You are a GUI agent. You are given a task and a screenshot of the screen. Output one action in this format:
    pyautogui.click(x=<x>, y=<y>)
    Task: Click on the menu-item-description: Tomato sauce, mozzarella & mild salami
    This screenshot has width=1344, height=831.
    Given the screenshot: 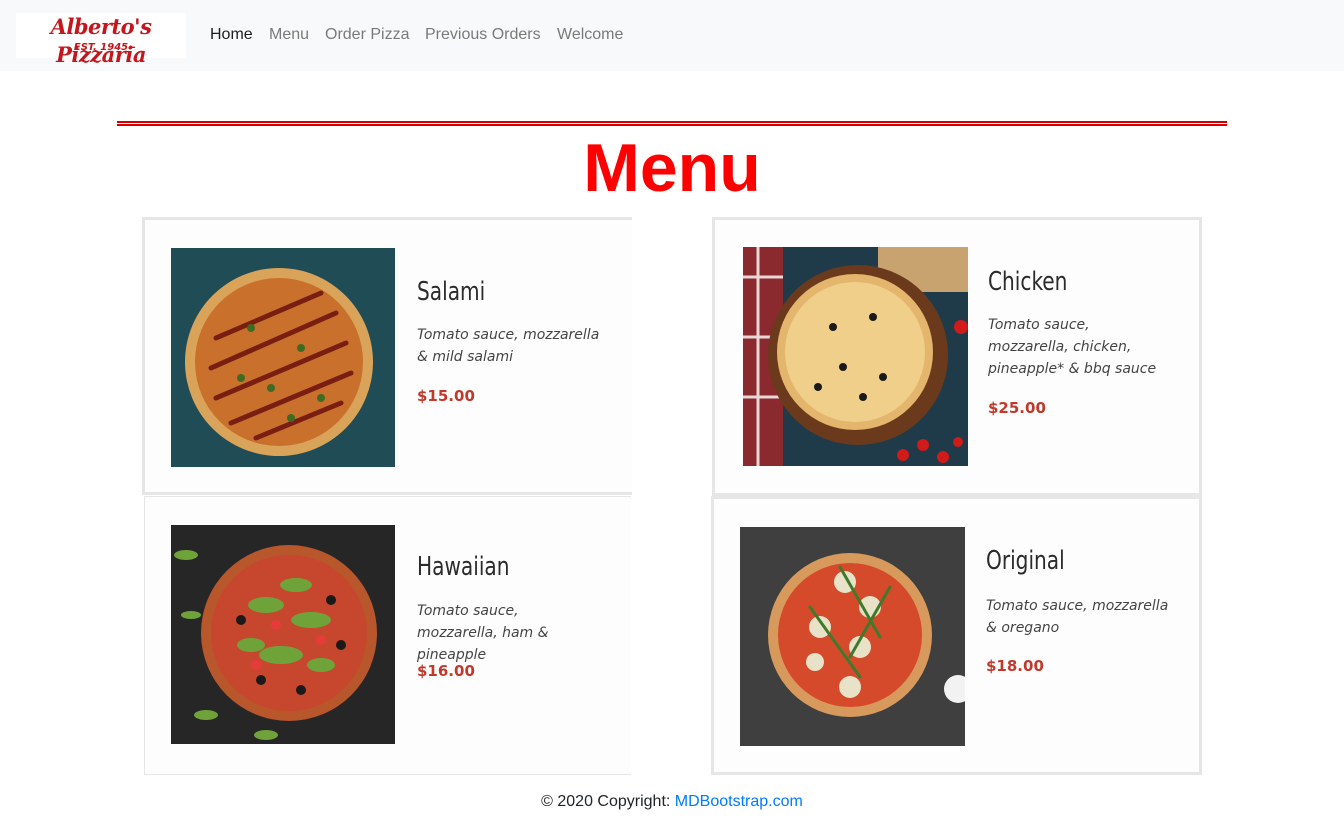 What is the action you would take?
    pyautogui.click(x=508, y=346)
    